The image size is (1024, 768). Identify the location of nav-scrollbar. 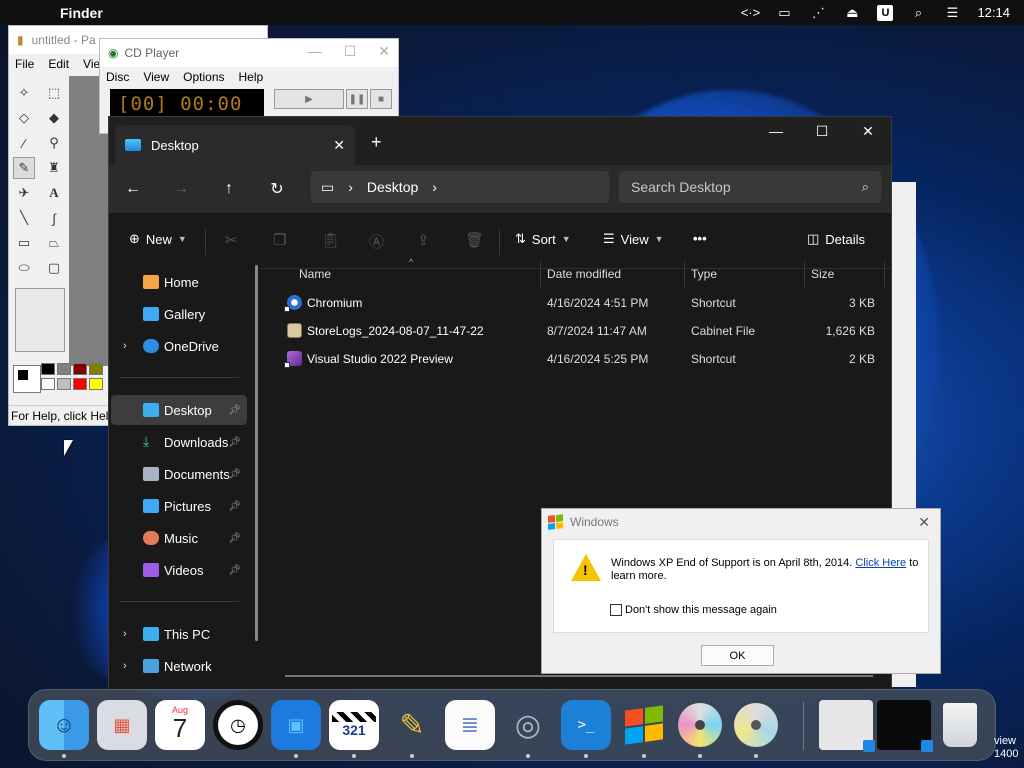
(256, 453).